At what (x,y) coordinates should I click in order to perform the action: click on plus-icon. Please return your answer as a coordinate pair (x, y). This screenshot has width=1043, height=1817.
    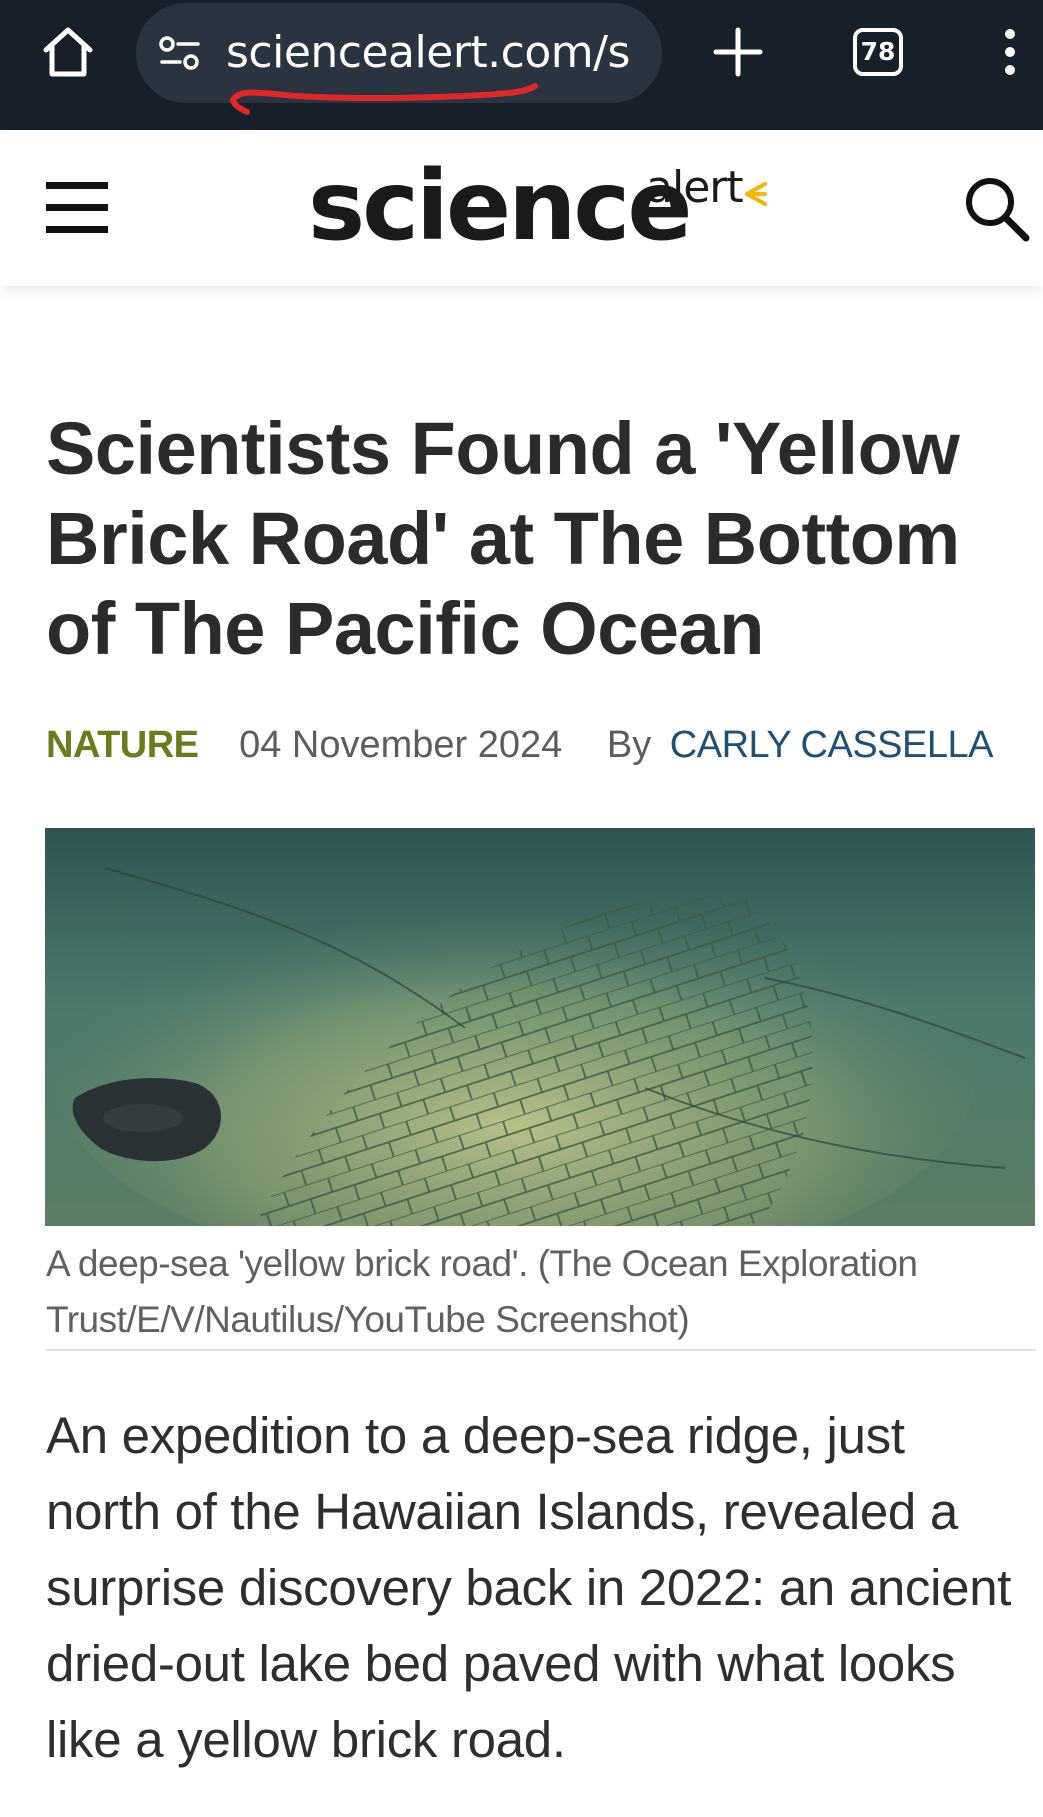
    Looking at the image, I should click on (738, 52).